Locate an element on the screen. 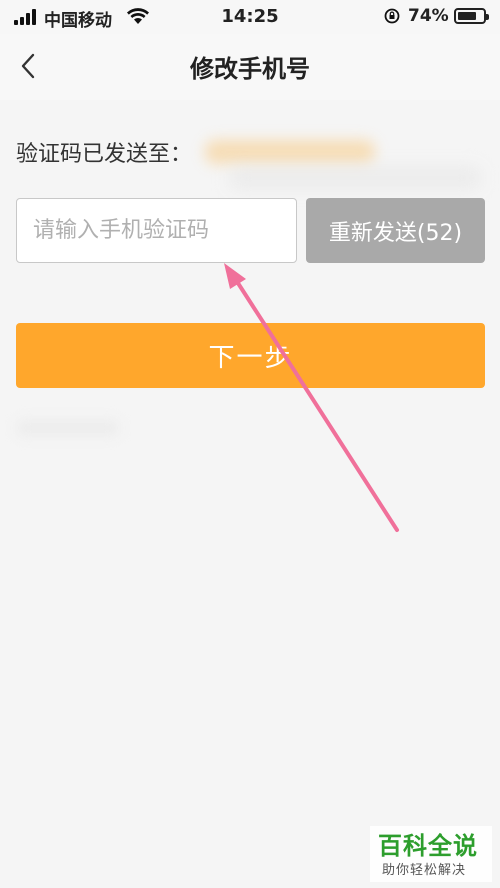 The image size is (500, 888). watermark-subtitle: 助你轻松解决 is located at coordinates (424, 870).